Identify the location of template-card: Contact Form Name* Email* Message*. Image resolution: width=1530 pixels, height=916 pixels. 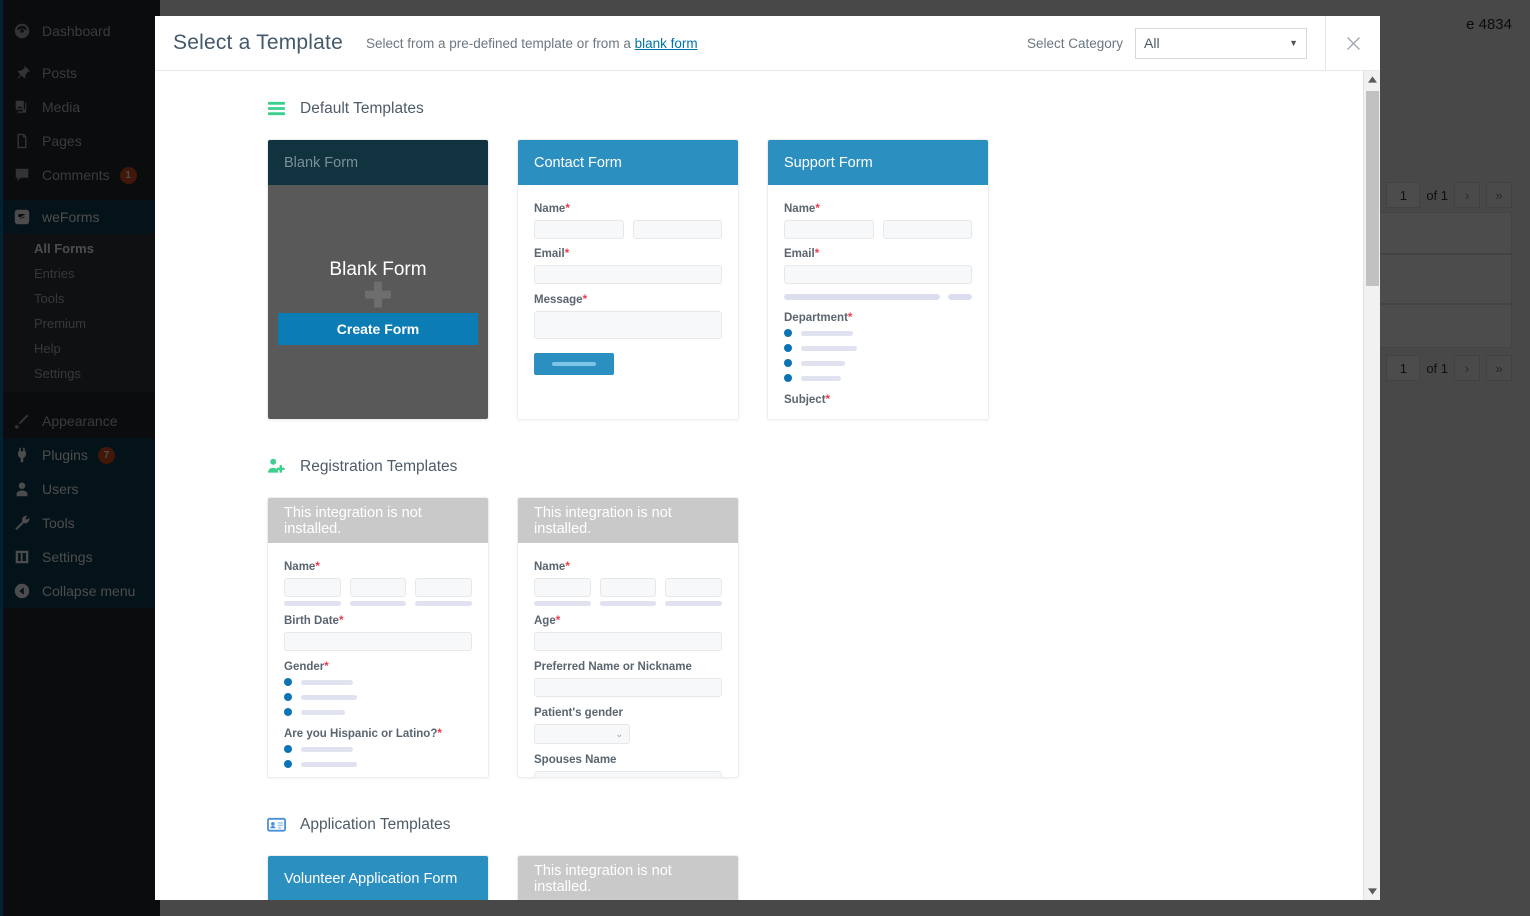
(628, 279).